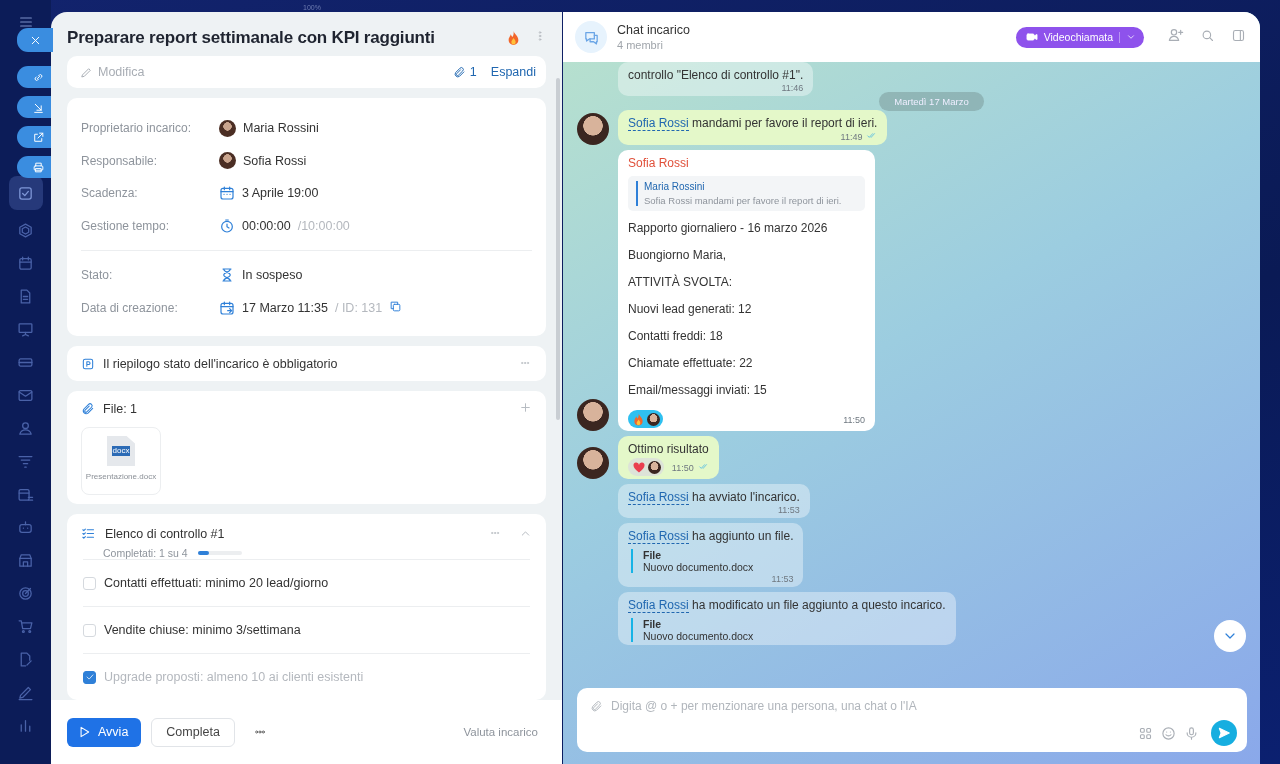 This screenshot has height=764, width=1280. What do you see at coordinates (668, 449) in the screenshot?
I see `message-text: Ottimo risultato` at bounding box center [668, 449].